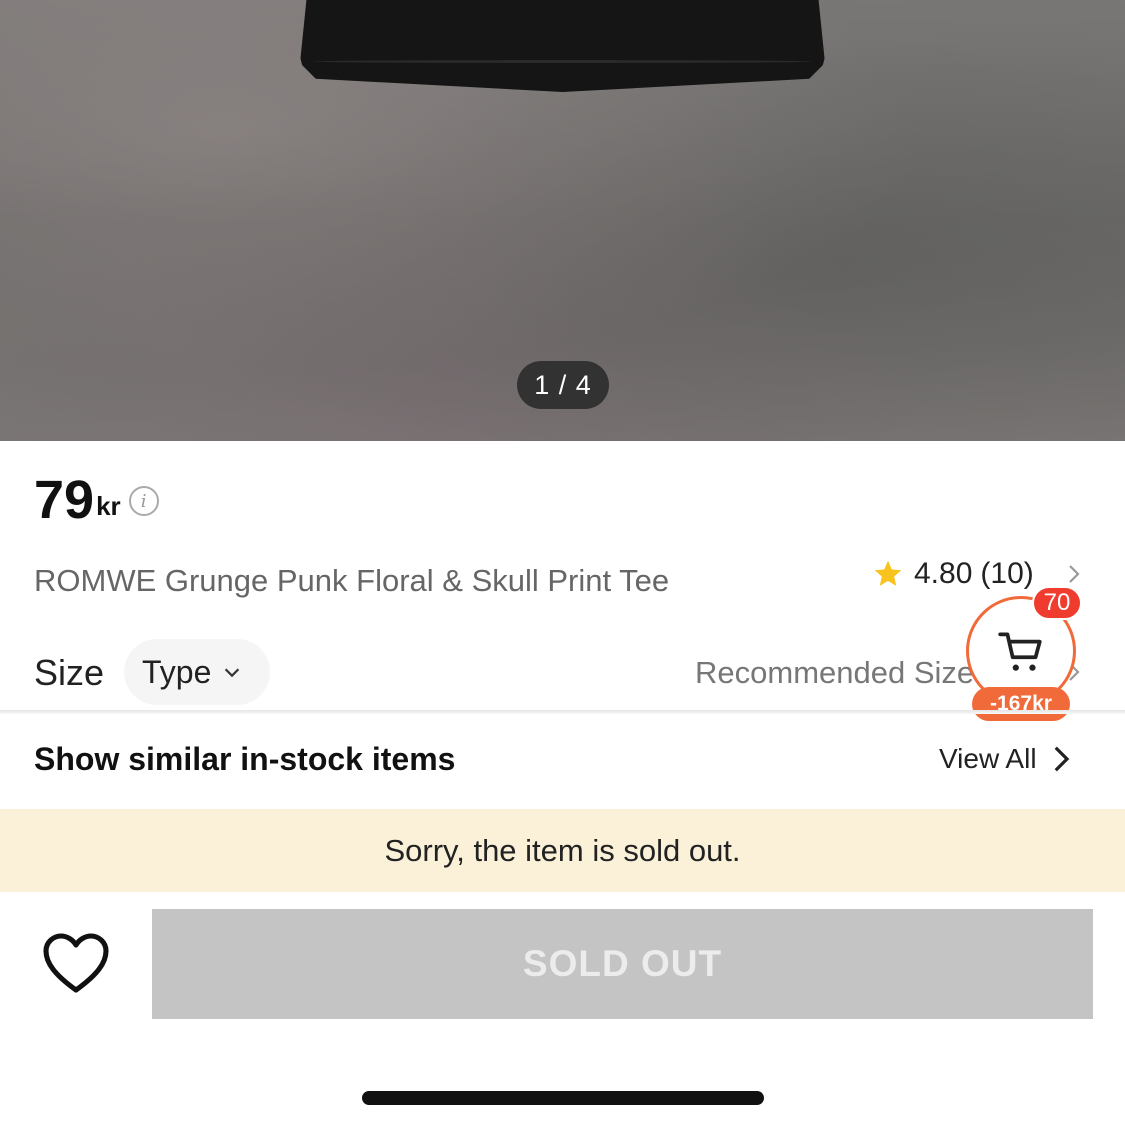 The width and height of the screenshot is (1125, 1125). I want to click on heart-outline-icon, so click(76, 963).